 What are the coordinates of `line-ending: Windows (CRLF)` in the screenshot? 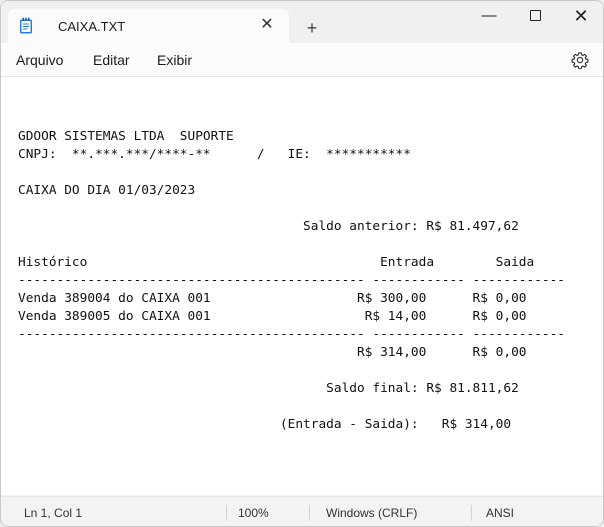 It's located at (371, 513).